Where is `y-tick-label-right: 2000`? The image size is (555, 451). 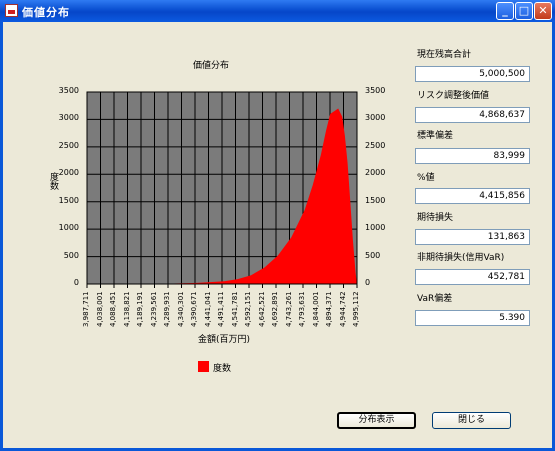 y-tick-label-right: 2000 is located at coordinates (375, 173).